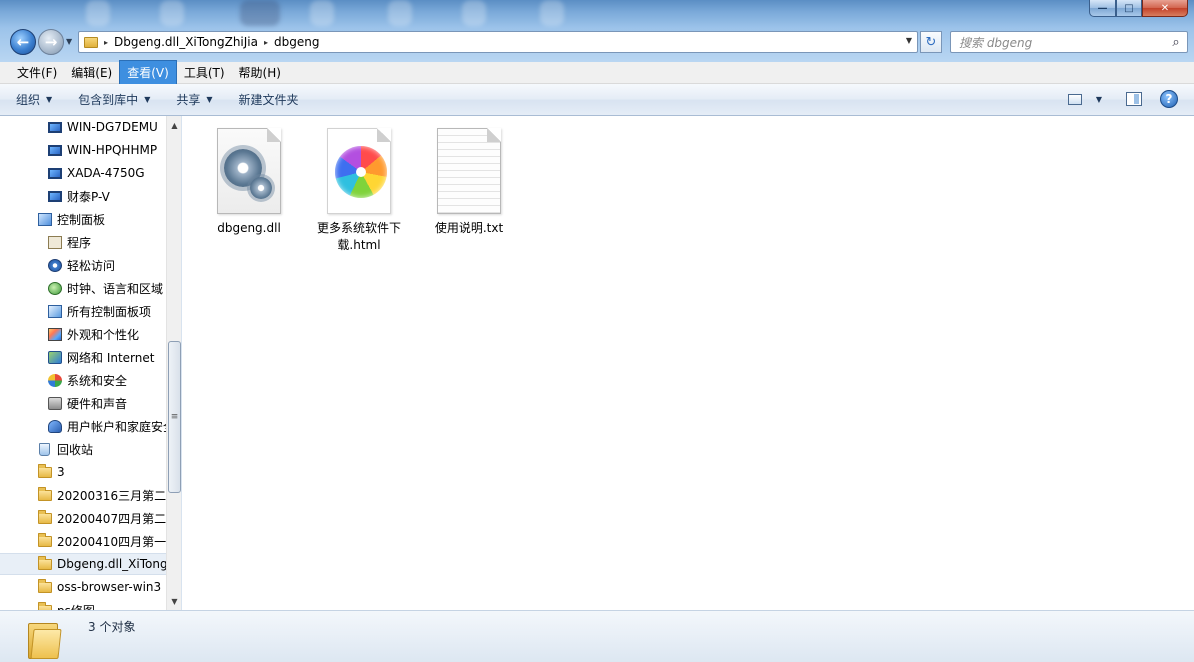 The height and width of the screenshot is (662, 1194). What do you see at coordinates (1099, 99) in the screenshot?
I see `view-options-dropdown: ▼` at bounding box center [1099, 99].